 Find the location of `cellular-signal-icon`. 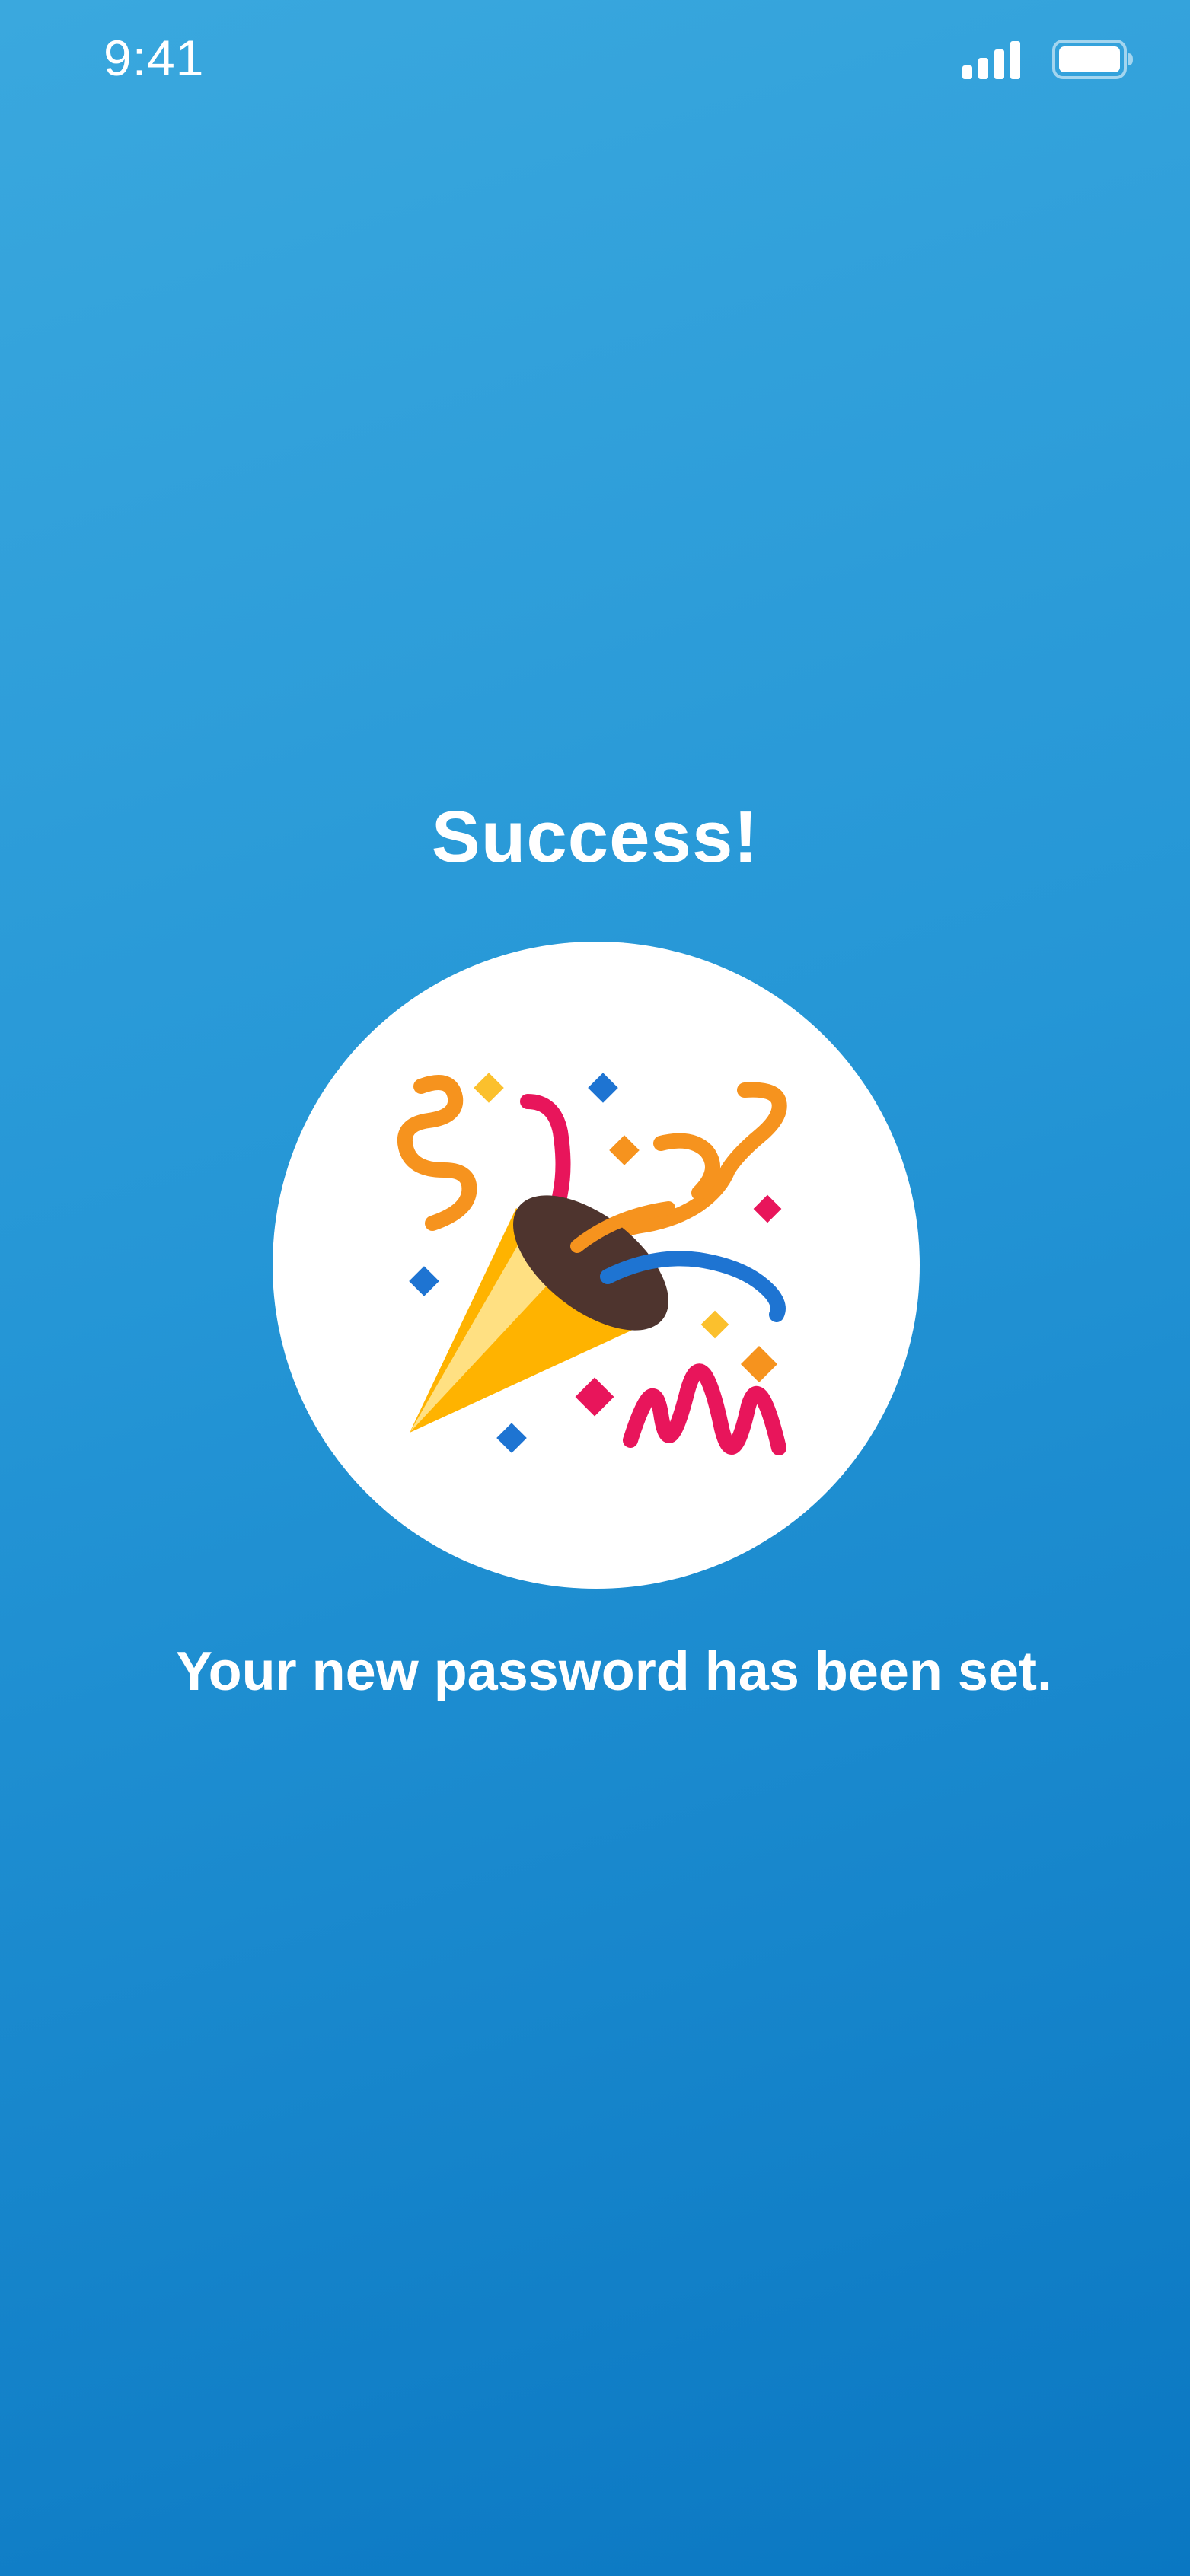

cellular-signal-icon is located at coordinates (991, 60).